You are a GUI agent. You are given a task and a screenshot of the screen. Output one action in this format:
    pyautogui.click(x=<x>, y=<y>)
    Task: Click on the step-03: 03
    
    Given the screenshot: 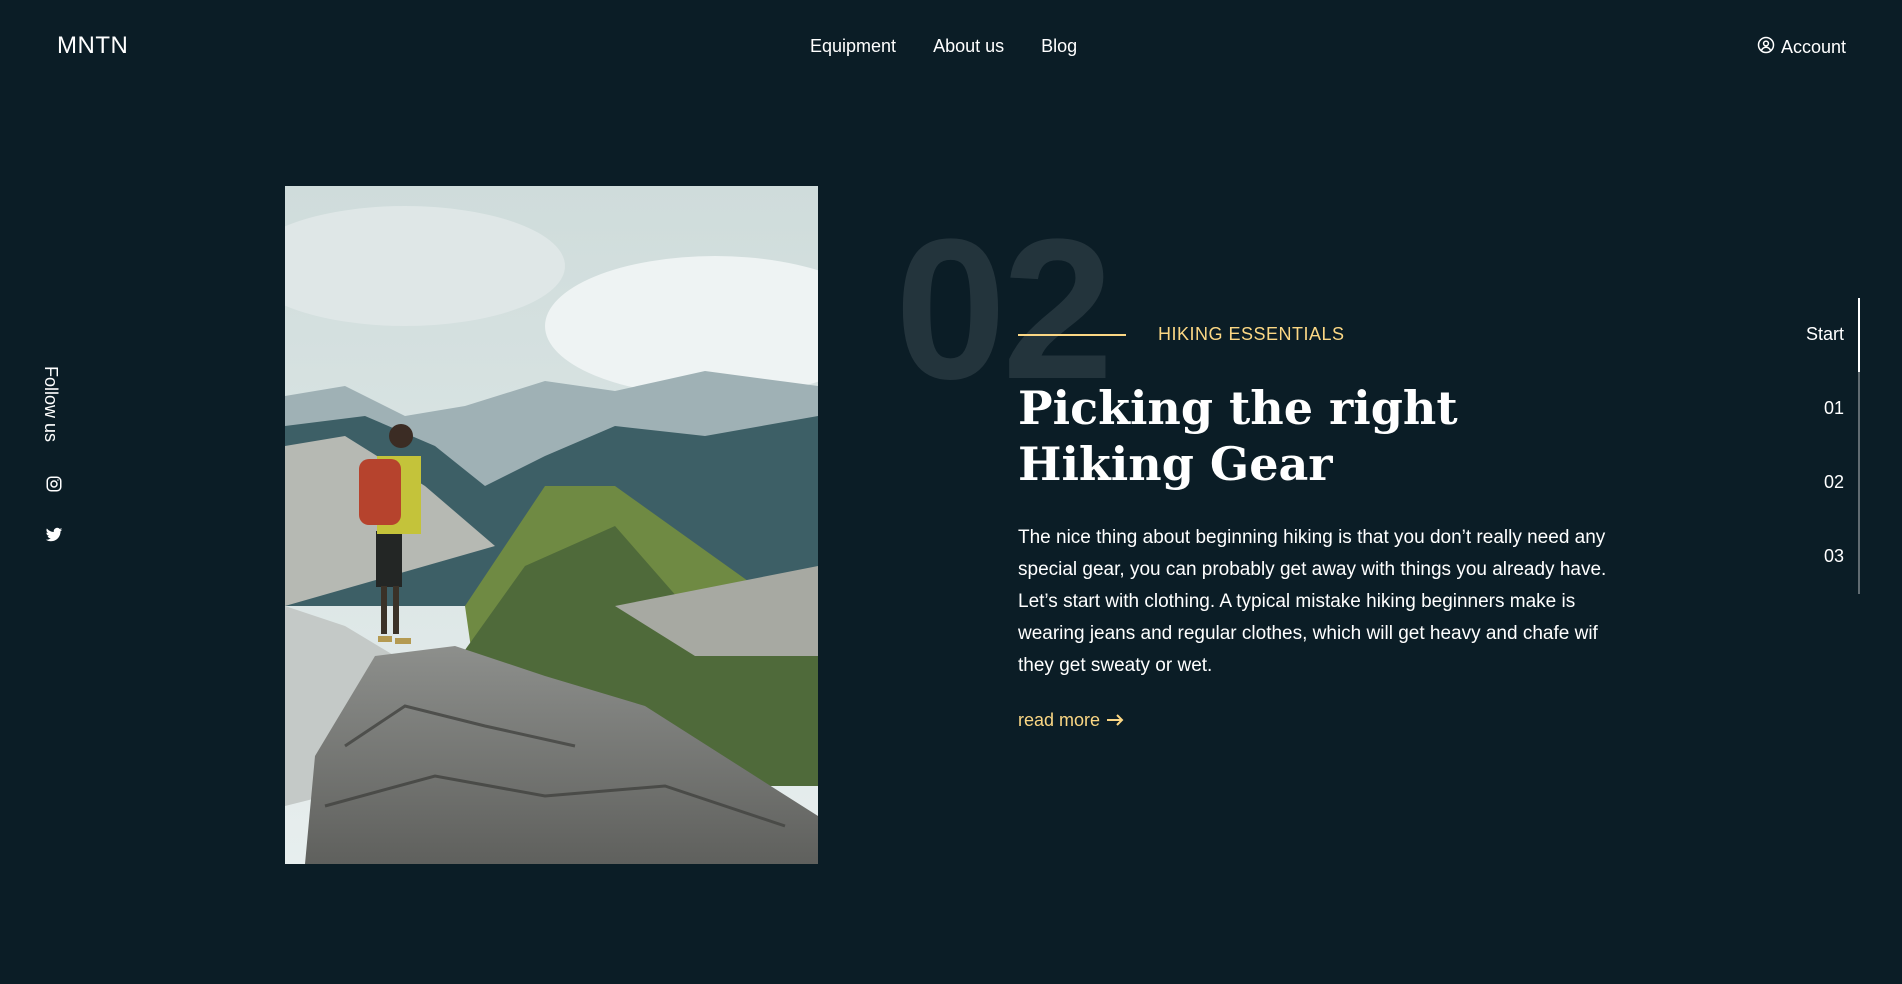 What is the action you would take?
    pyautogui.click(x=1834, y=556)
    